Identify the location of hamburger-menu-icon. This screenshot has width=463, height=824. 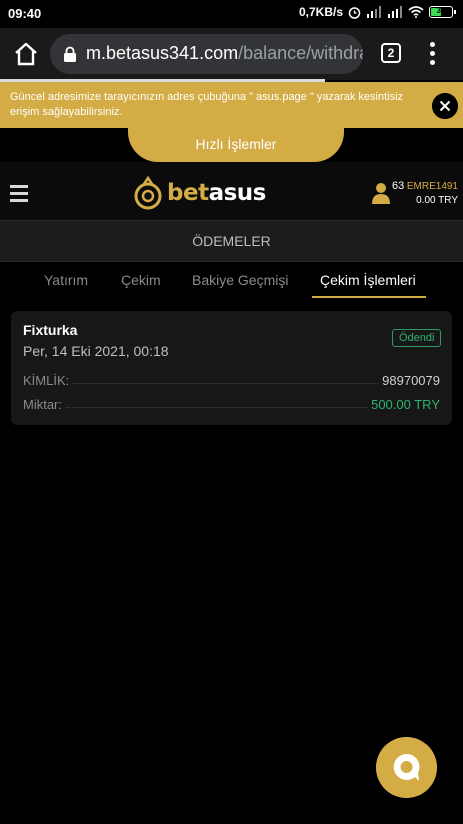
(19, 193).